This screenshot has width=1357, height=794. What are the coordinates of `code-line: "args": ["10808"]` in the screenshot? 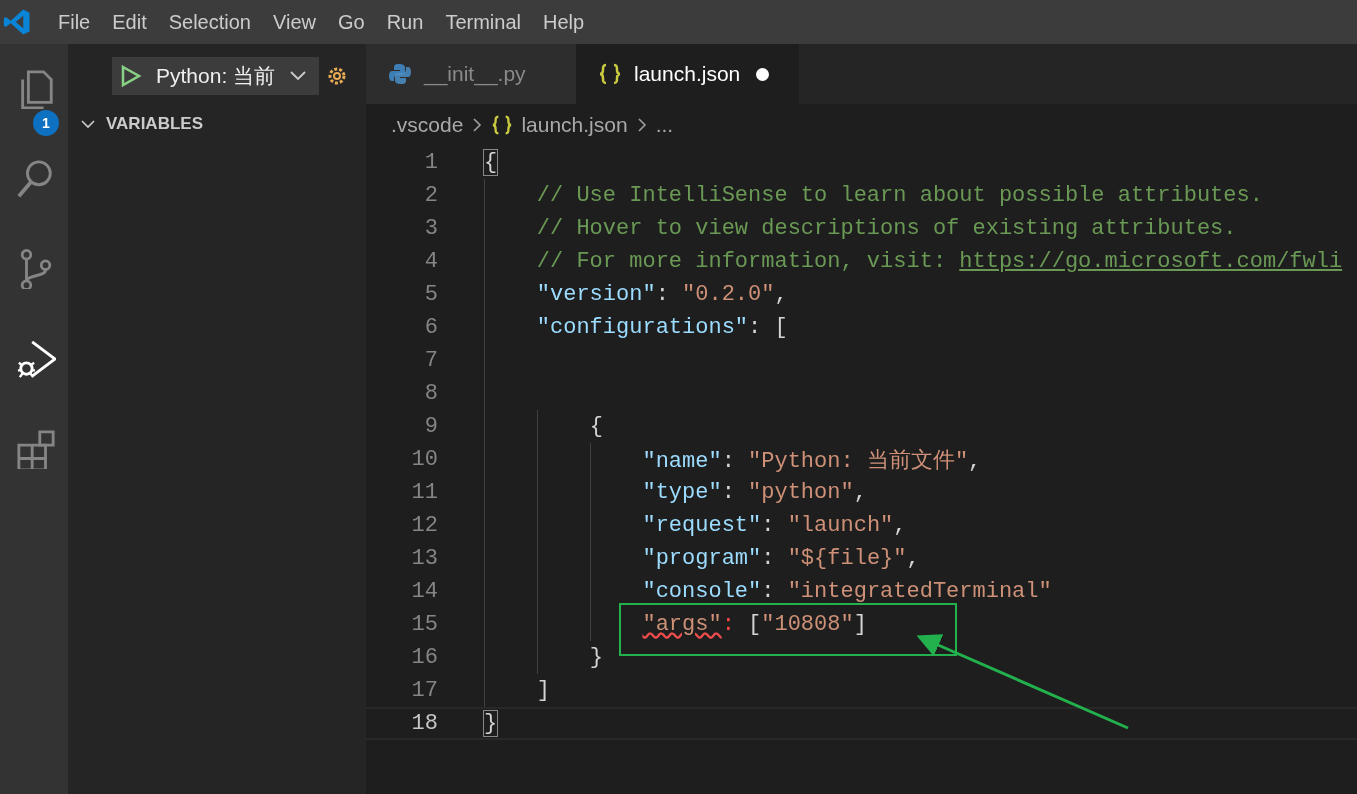 It's located at (754, 624).